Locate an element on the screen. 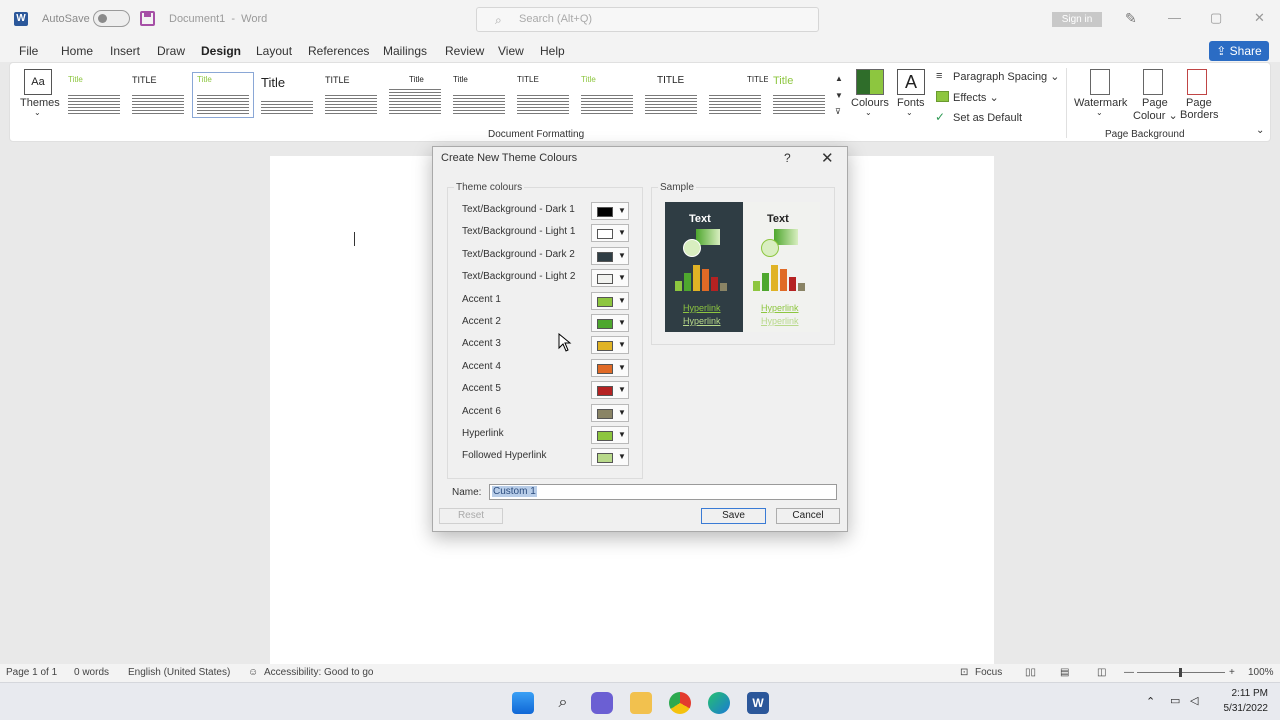 The image size is (1280, 720). page-colour-button: Colour ⌄ is located at coordinates (1155, 115).